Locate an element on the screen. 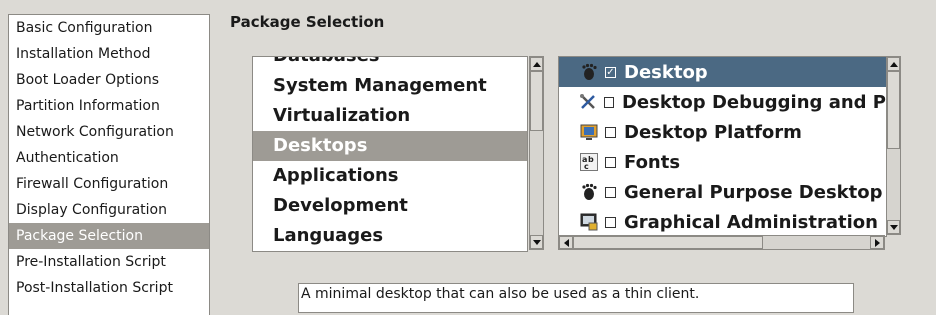 The width and height of the screenshot is (936, 315). svg-text: c is located at coordinates (586, 166).